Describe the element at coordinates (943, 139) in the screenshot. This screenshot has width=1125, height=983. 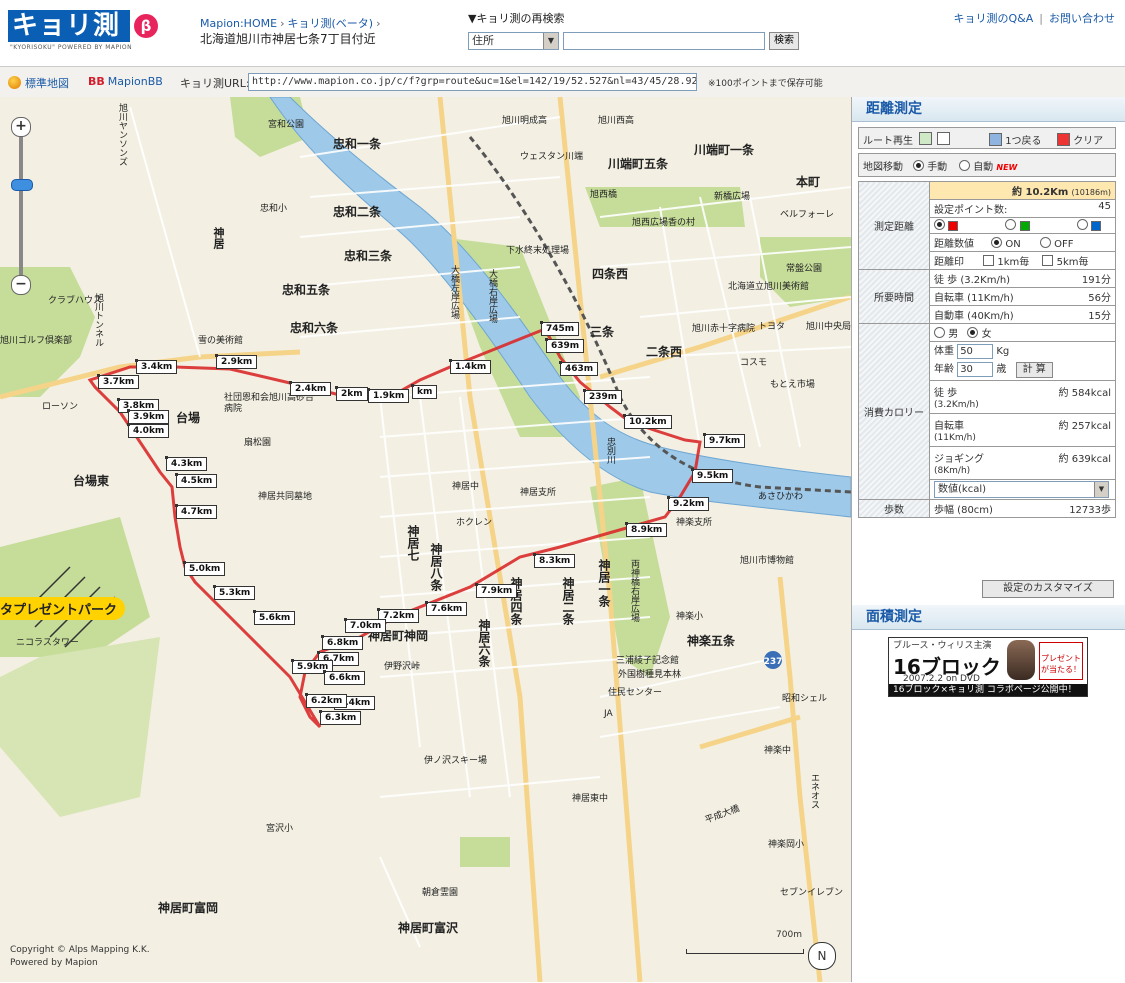
I see `stop-button` at that location.